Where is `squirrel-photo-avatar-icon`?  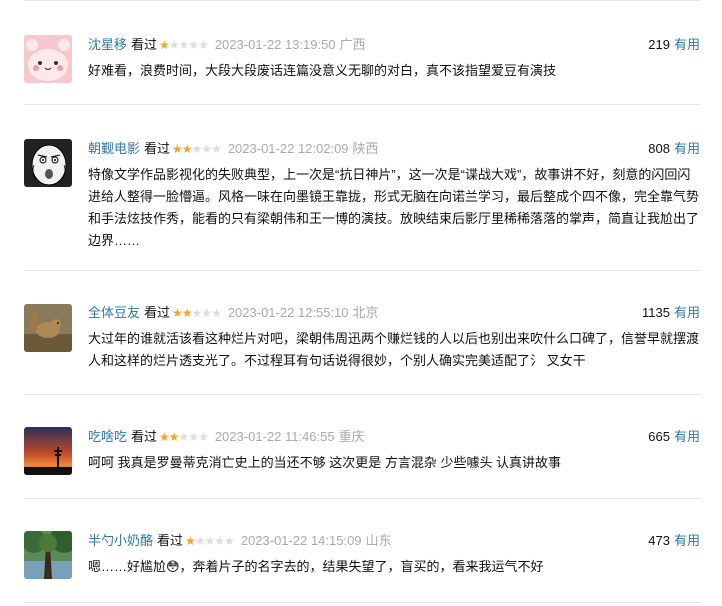
squirrel-photo-avatar-icon is located at coordinates (48, 328).